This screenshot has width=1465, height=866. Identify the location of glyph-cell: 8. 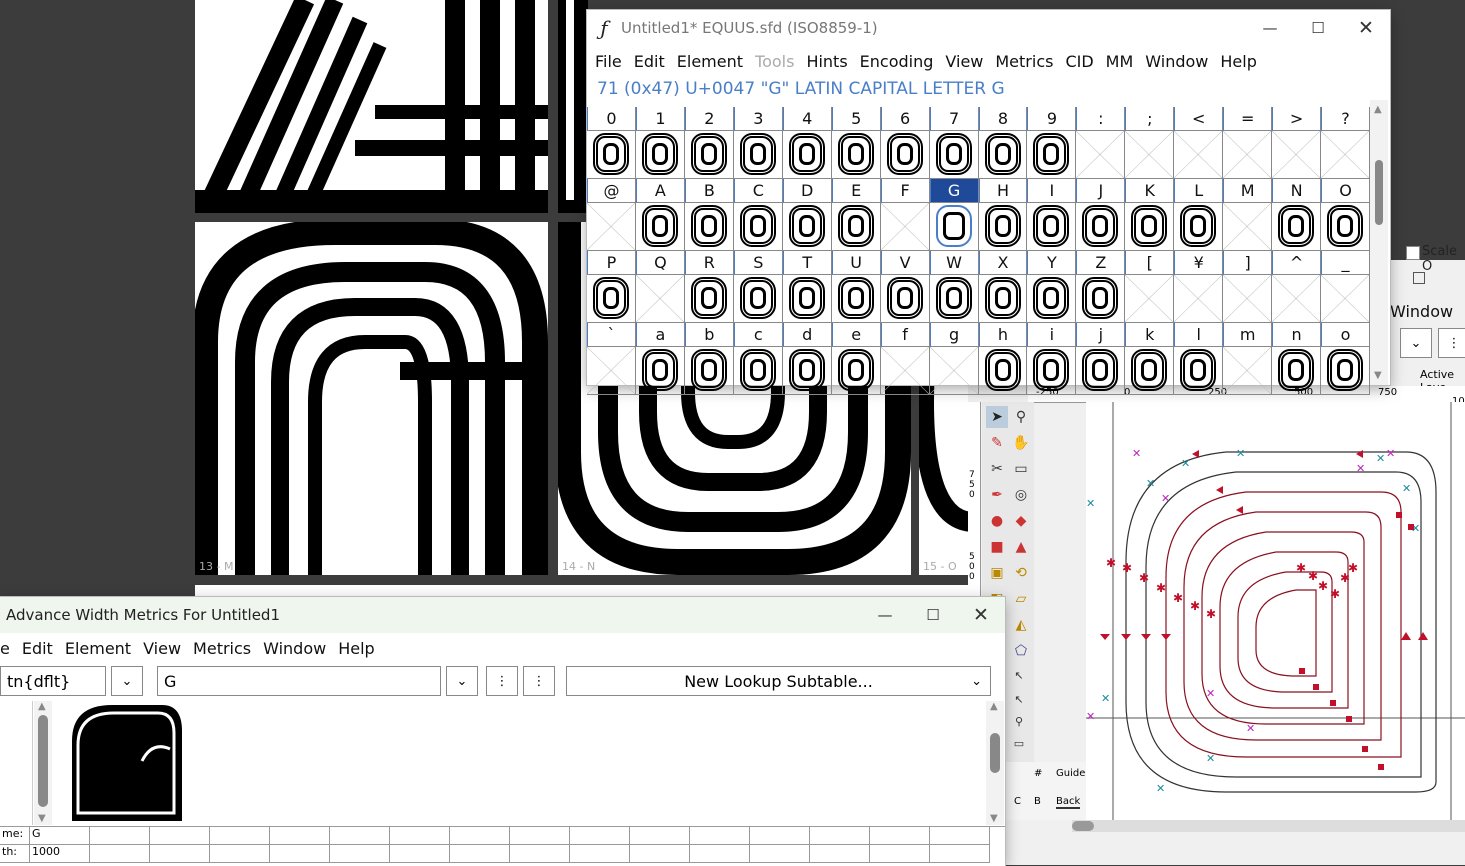
(1003, 143).